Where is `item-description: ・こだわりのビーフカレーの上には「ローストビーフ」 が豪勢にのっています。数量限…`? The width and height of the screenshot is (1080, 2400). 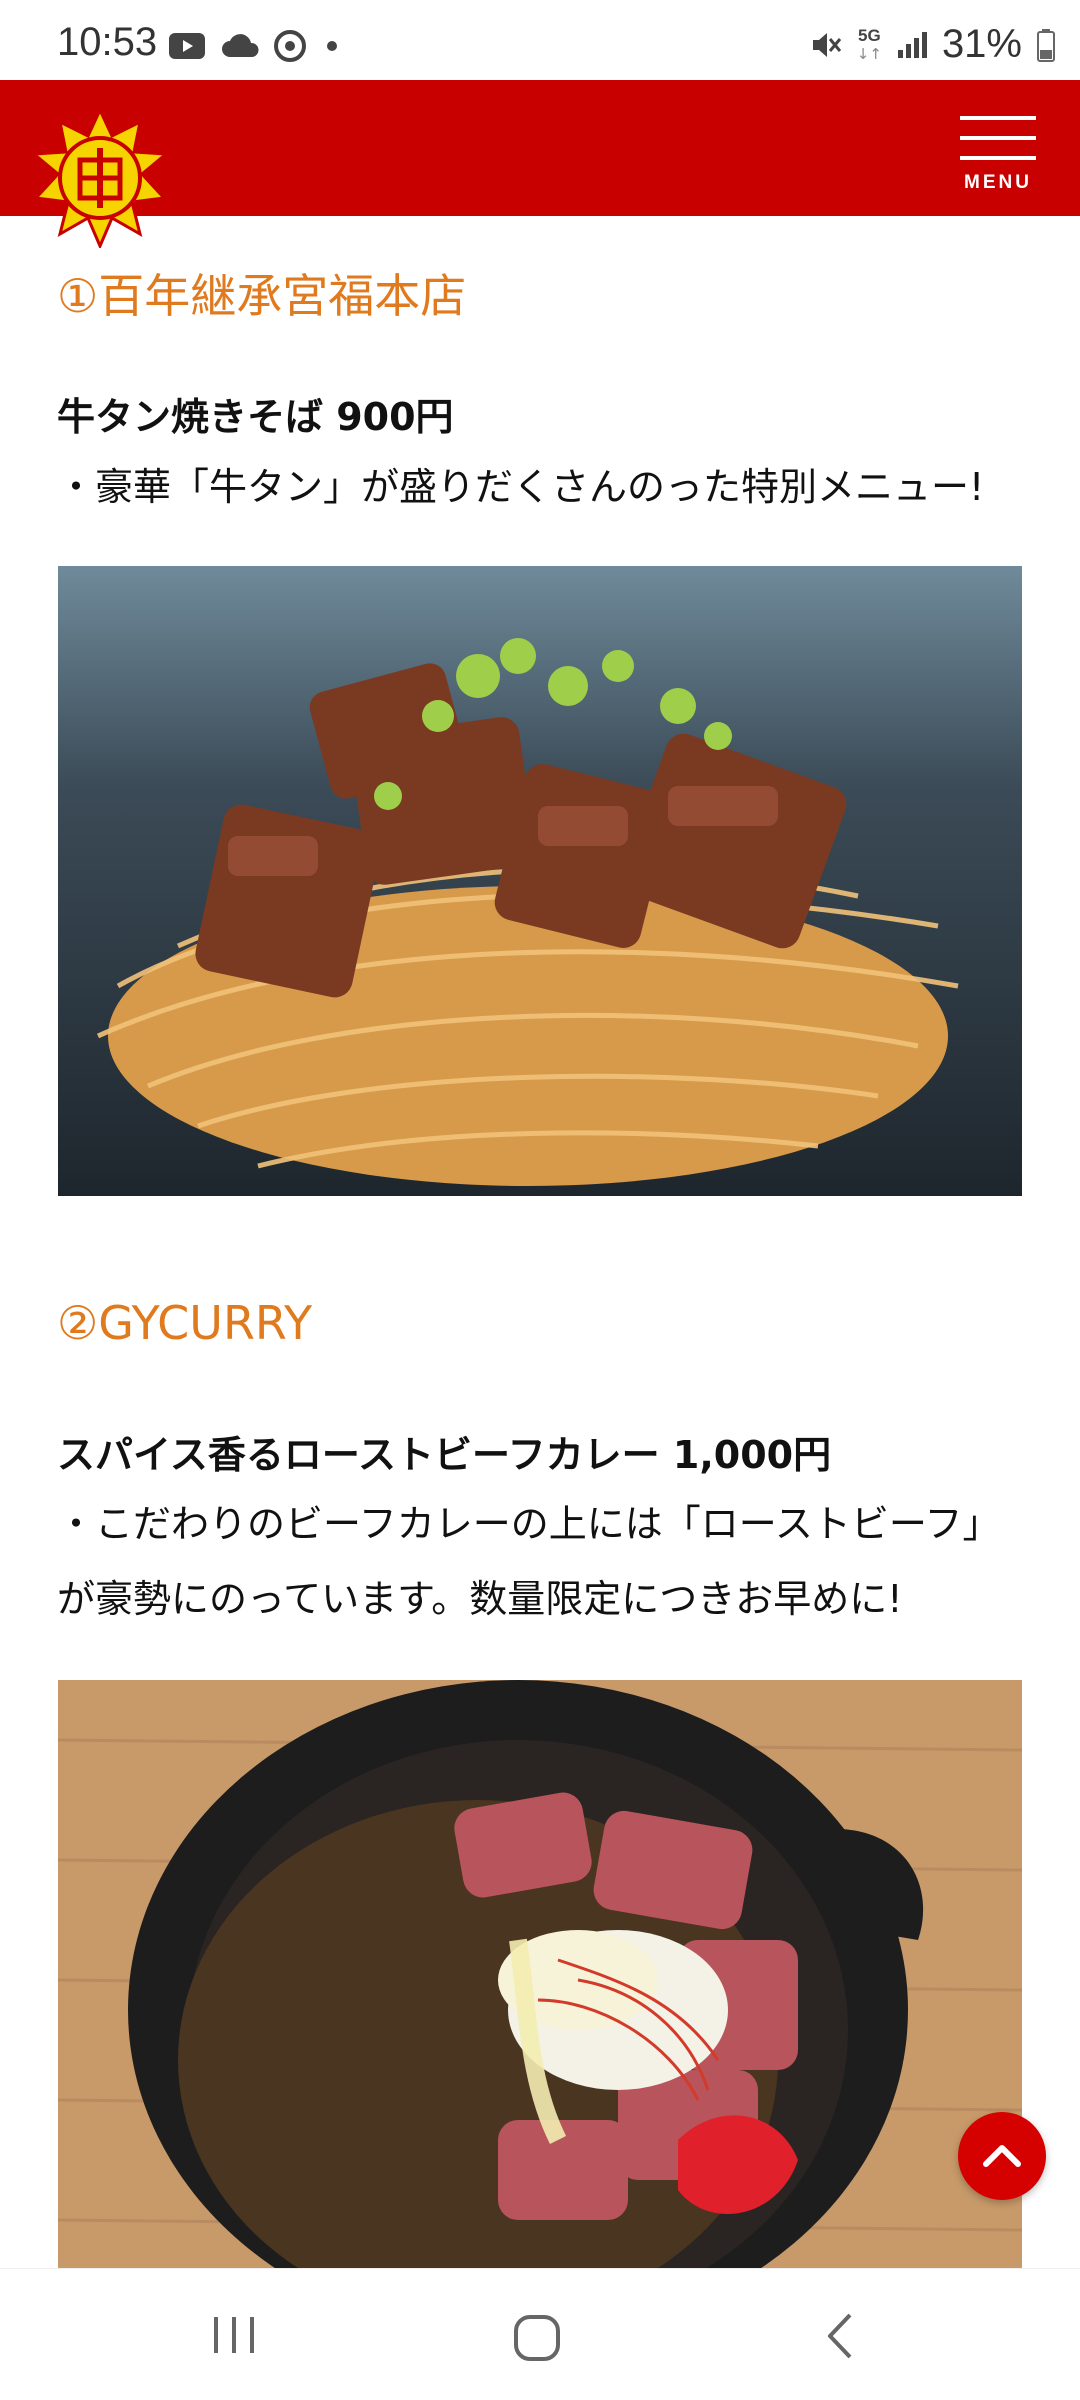 item-description: ・こだわりのビーフカレーの上には「ローストビーフ」 が豪勢にのっています。数量限… is located at coordinates (537, 1562).